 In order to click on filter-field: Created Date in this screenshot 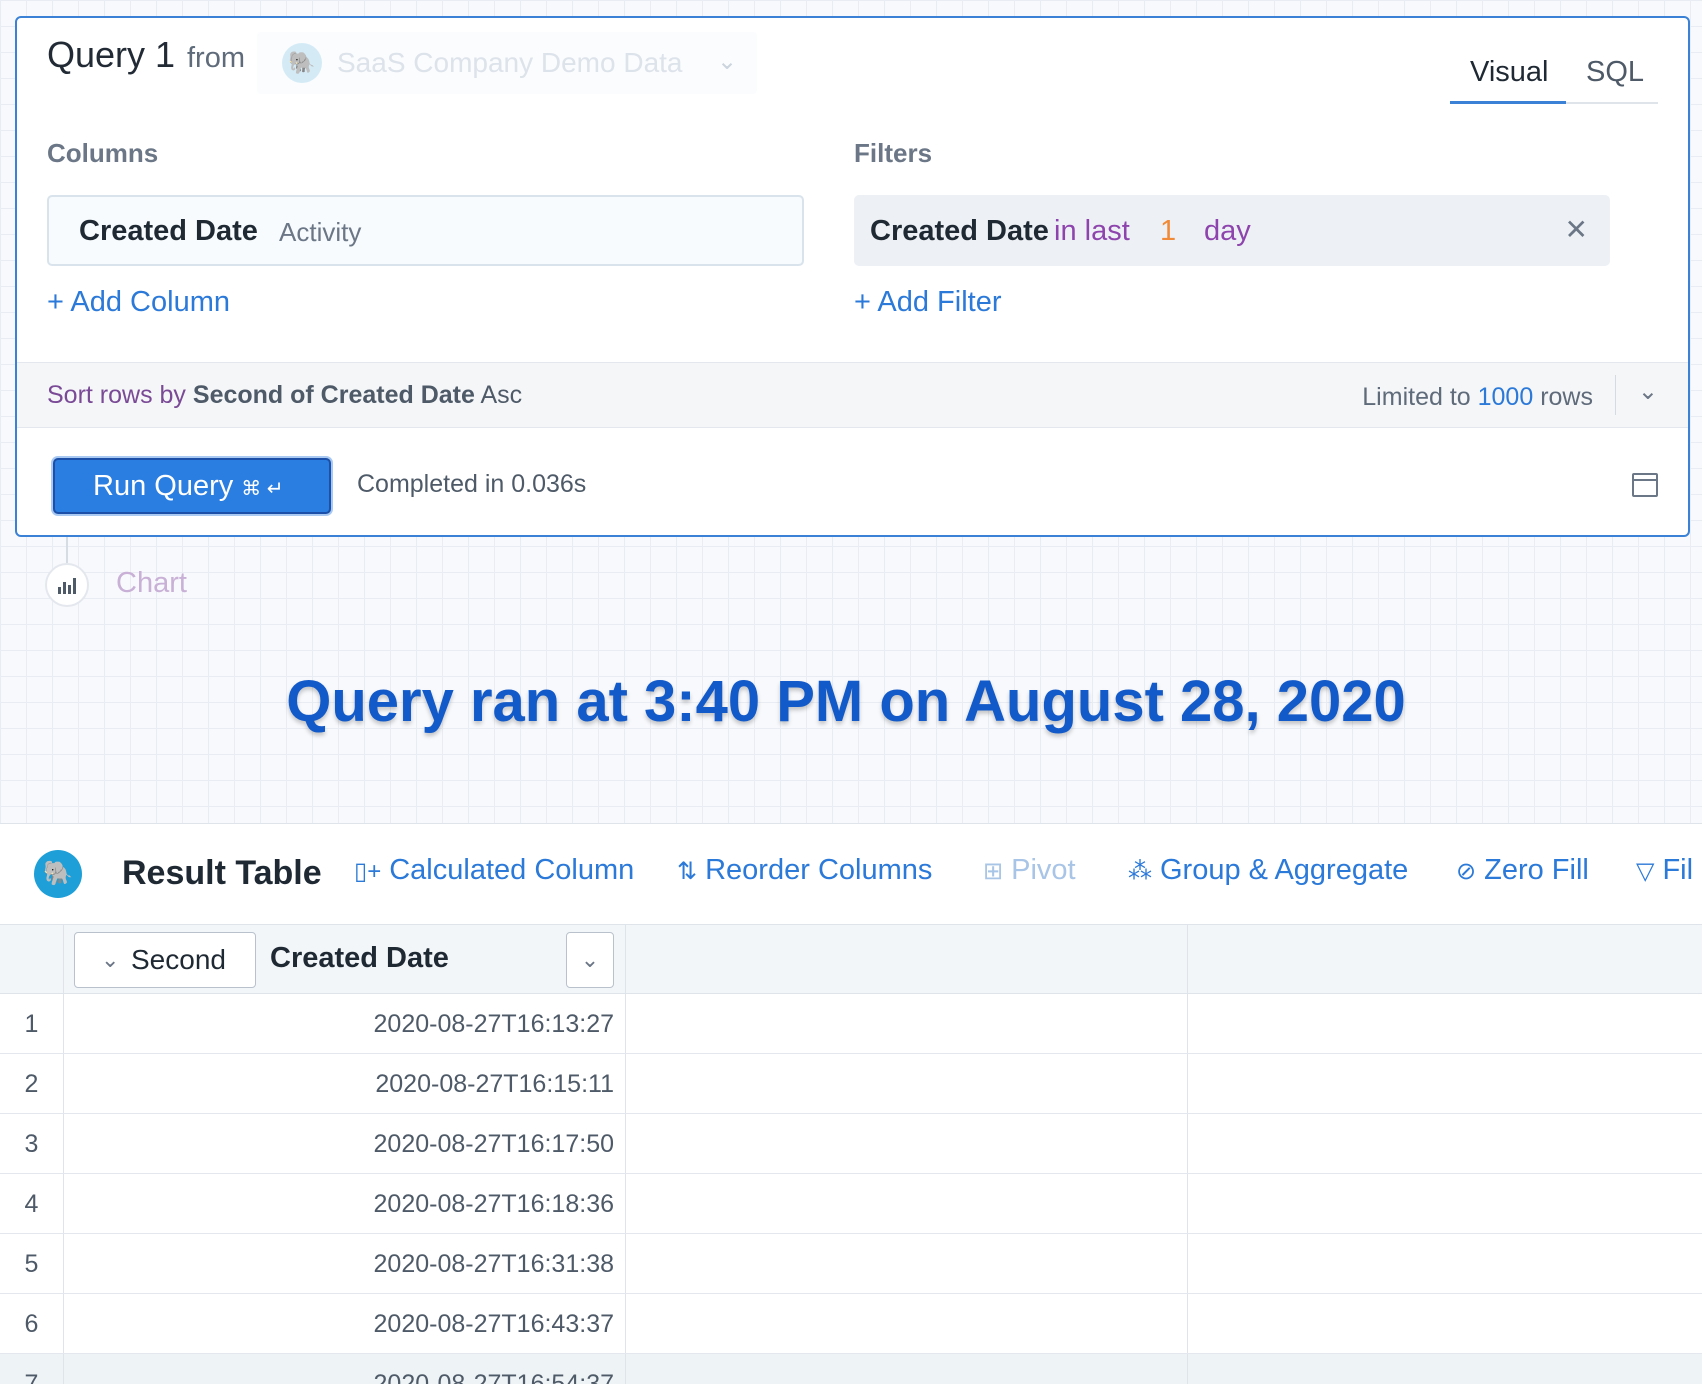, I will do `click(959, 231)`.